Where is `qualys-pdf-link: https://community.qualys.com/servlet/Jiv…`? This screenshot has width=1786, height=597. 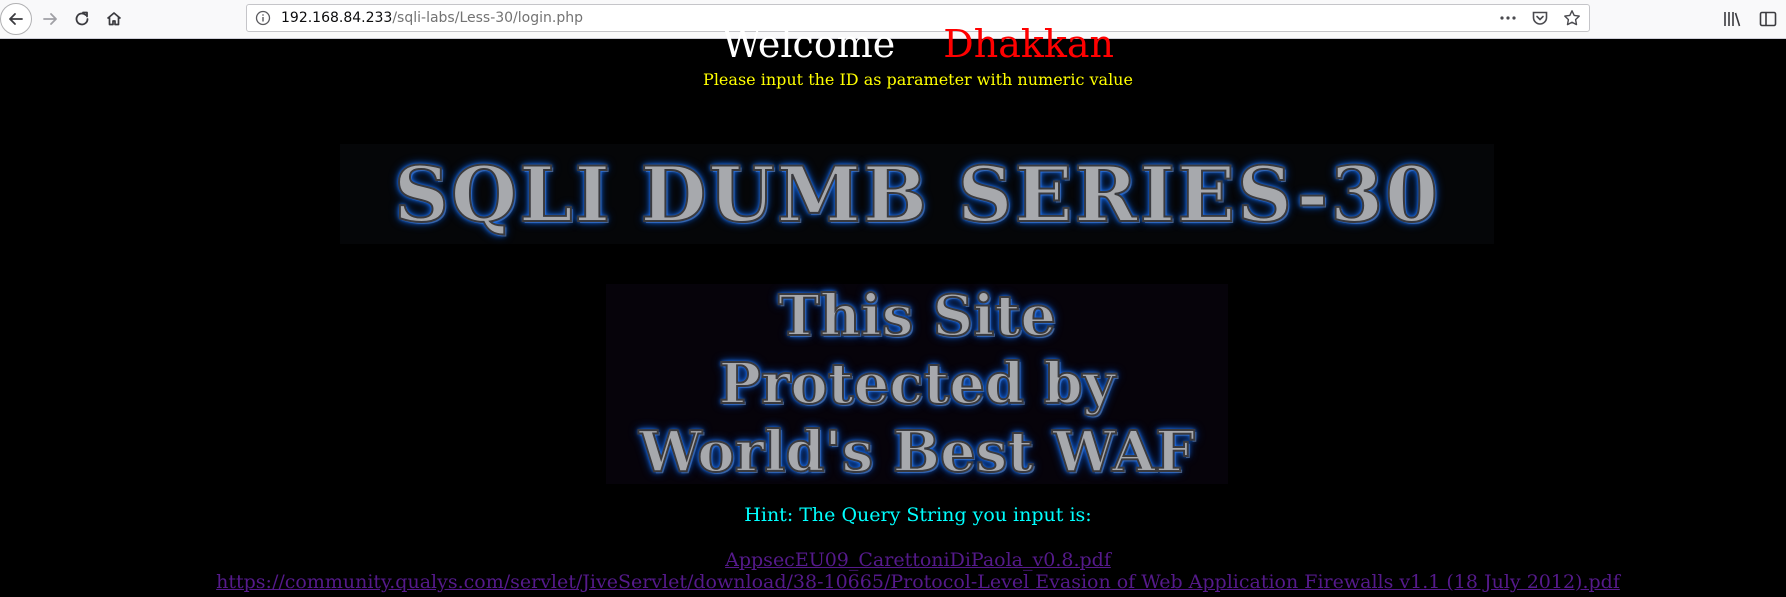 qualys-pdf-link: https://community.qualys.com/servlet/Jiv… is located at coordinates (893, 582).